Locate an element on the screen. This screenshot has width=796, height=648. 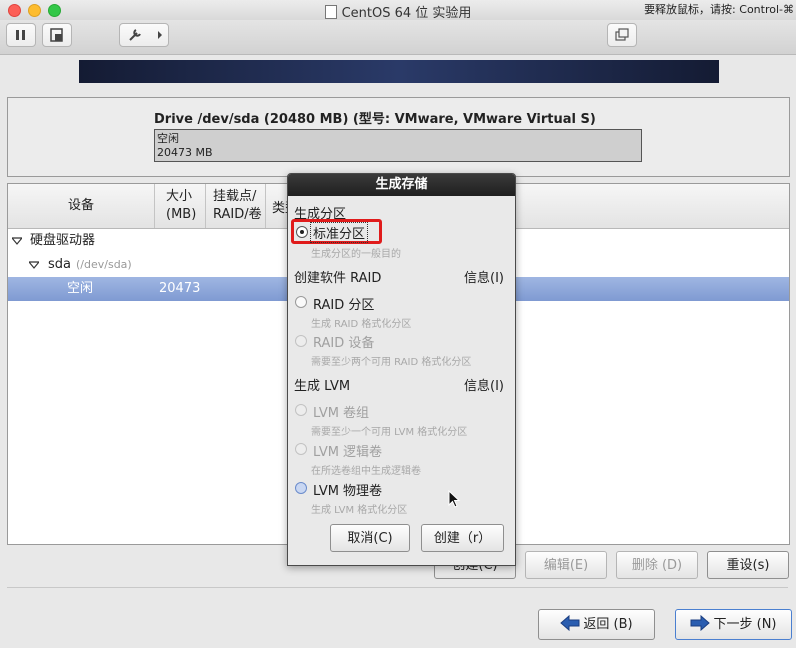
raid-device-radio is located at coordinates (301, 341).